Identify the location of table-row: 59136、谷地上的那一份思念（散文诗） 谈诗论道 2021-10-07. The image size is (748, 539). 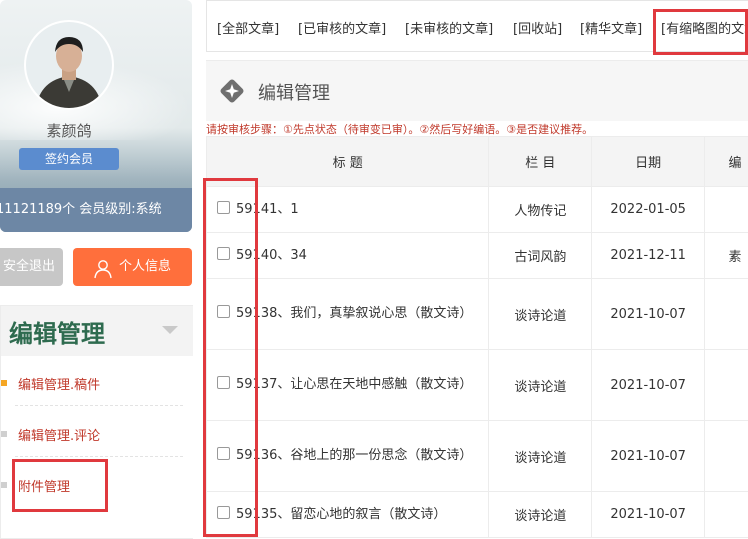
(477, 456).